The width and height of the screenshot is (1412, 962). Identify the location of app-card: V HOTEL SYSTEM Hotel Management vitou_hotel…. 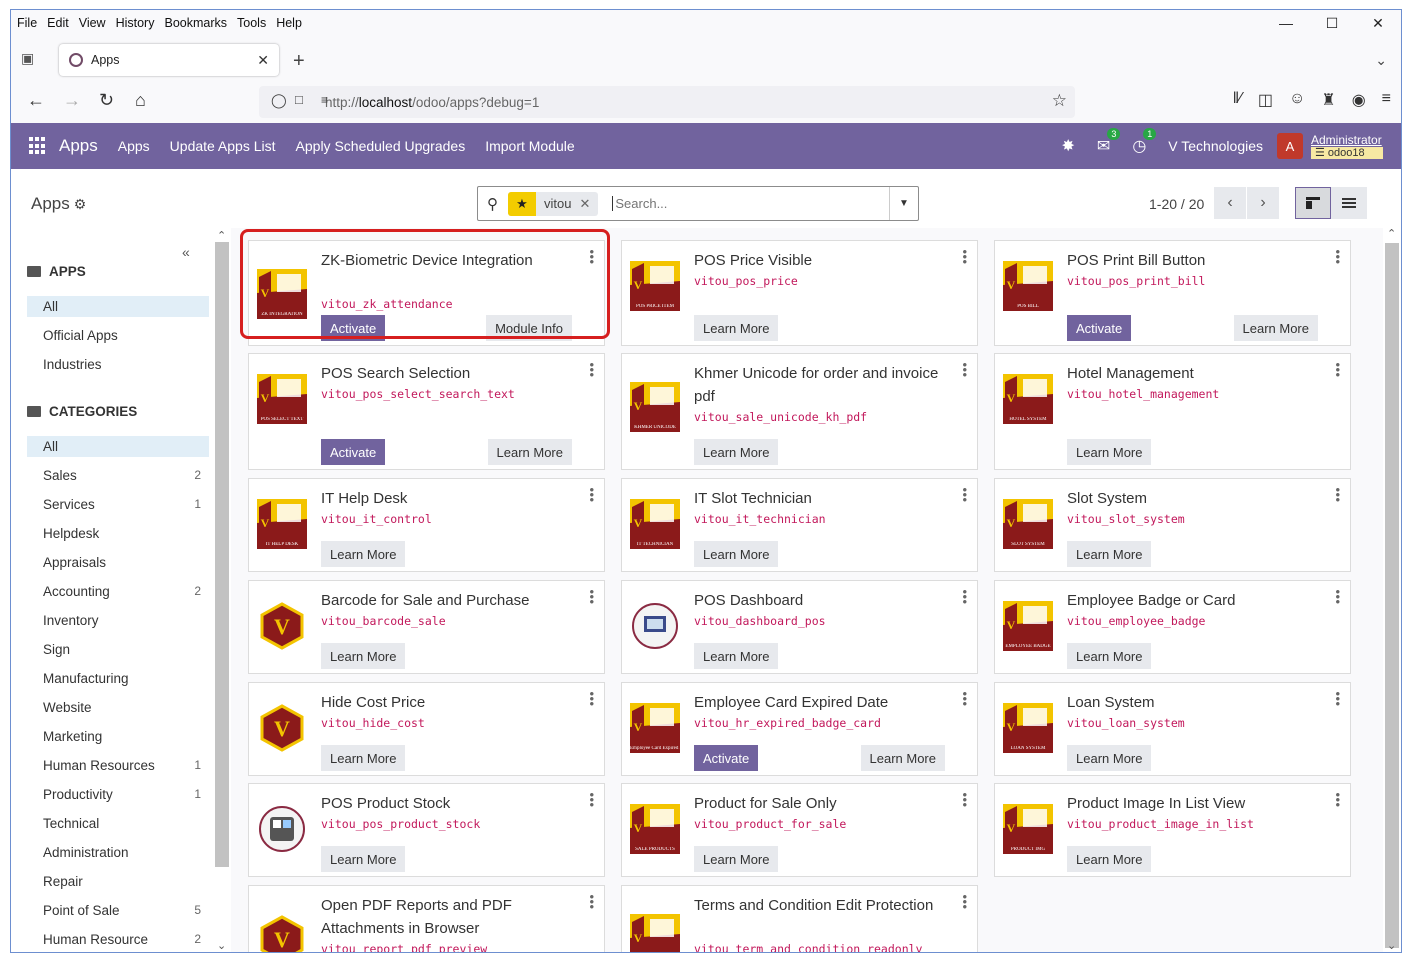
(1172, 411).